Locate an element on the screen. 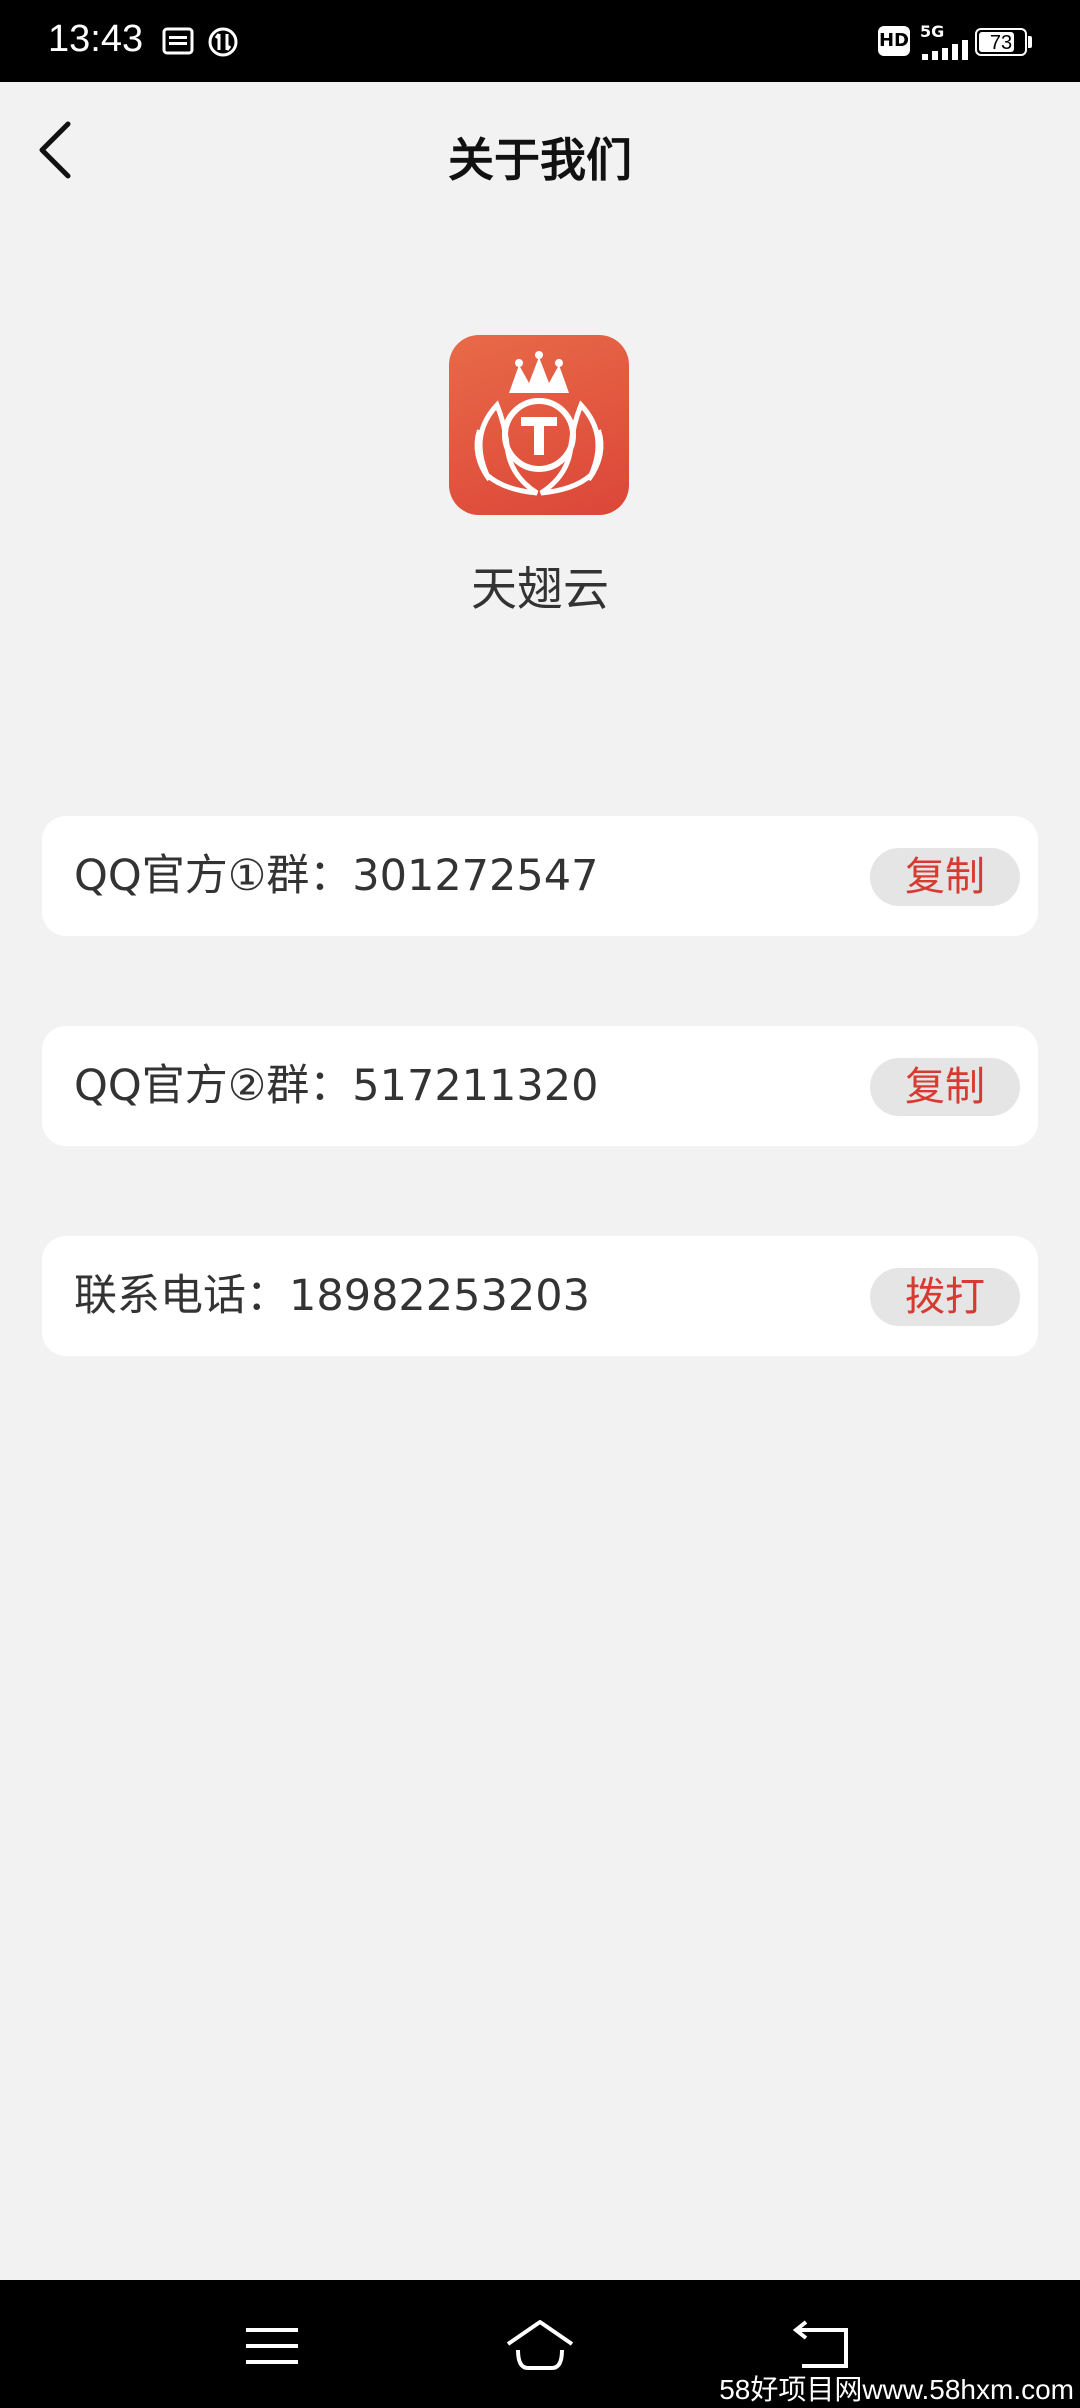 The image size is (1080, 2408). contact-card-qq-group-2: QQ官方②群：517211320 复制 is located at coordinates (540, 1086).